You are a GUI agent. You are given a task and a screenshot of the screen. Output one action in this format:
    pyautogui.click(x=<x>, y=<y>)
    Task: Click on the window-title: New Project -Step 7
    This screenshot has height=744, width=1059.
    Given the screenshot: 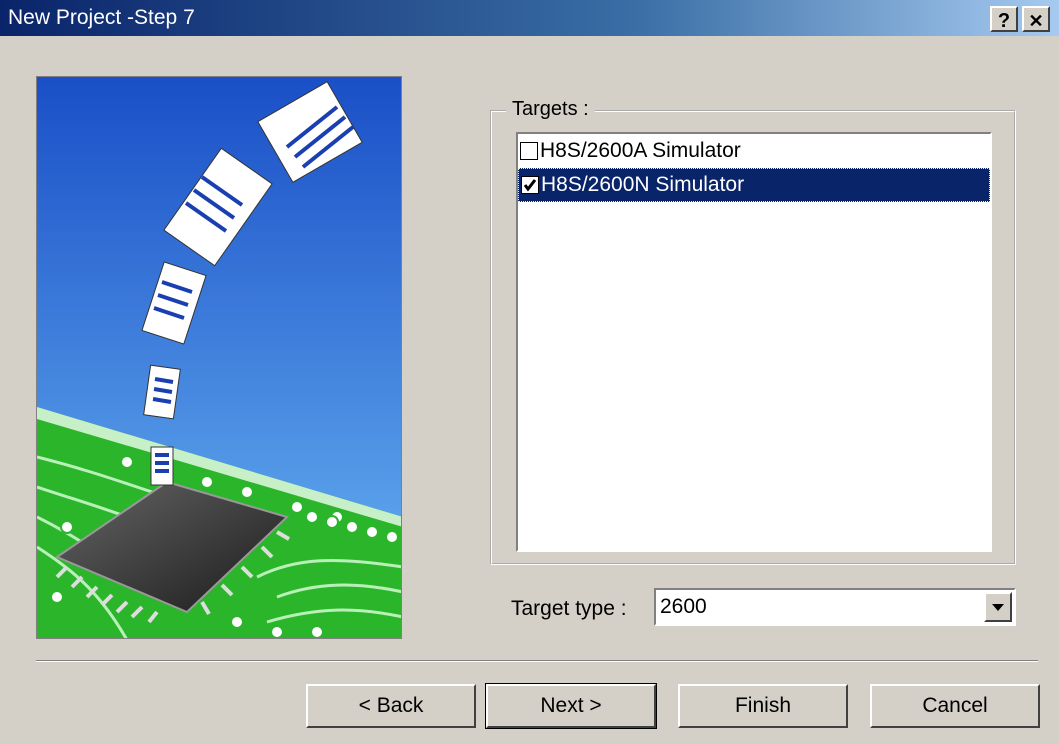 What is the action you would take?
    pyautogui.click(x=101, y=17)
    